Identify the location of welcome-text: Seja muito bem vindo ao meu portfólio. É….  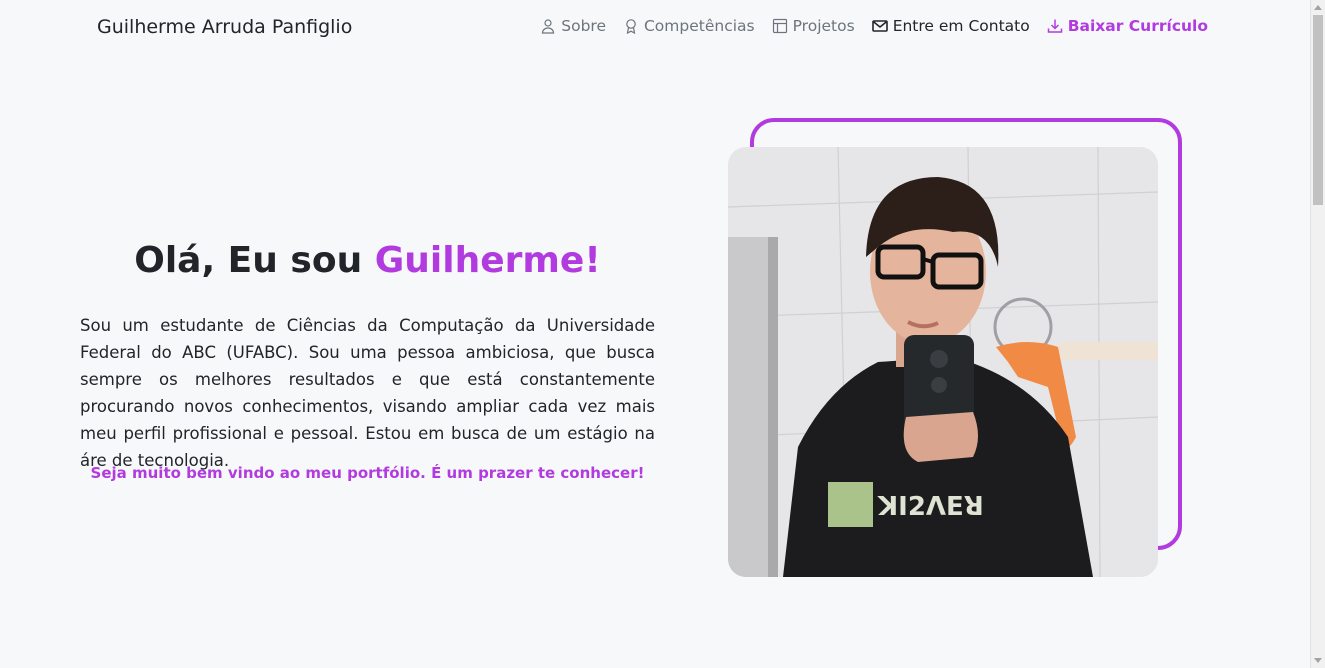
(367, 473).